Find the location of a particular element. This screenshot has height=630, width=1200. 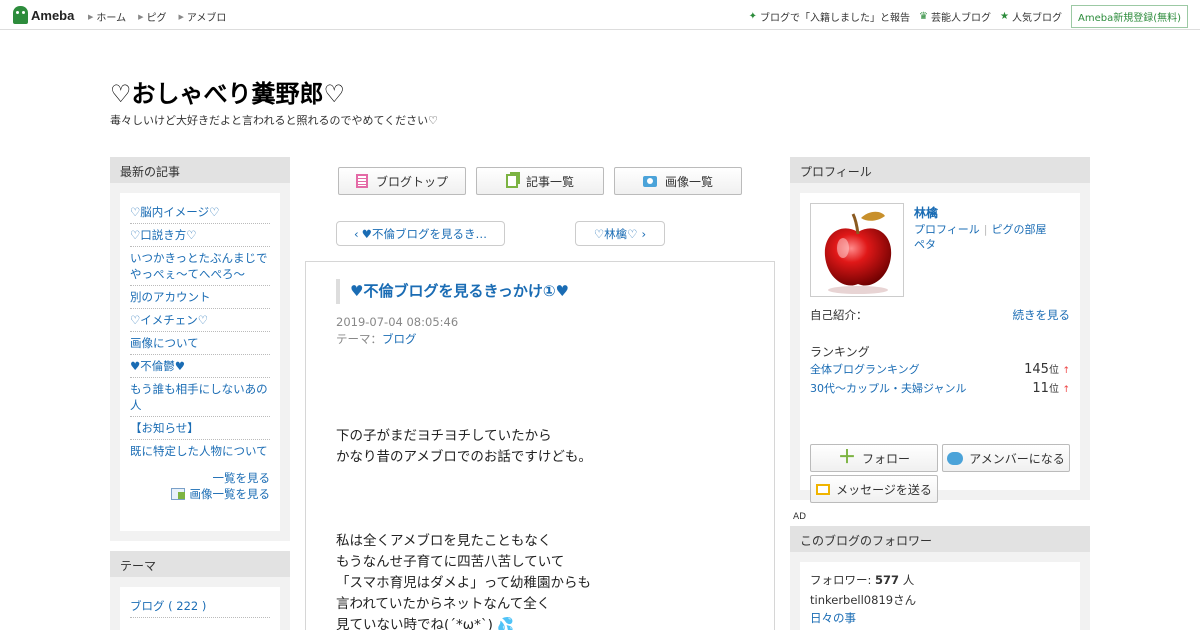

article-line: もうなんせ子育てに四苦八苦していて is located at coordinates (450, 562).